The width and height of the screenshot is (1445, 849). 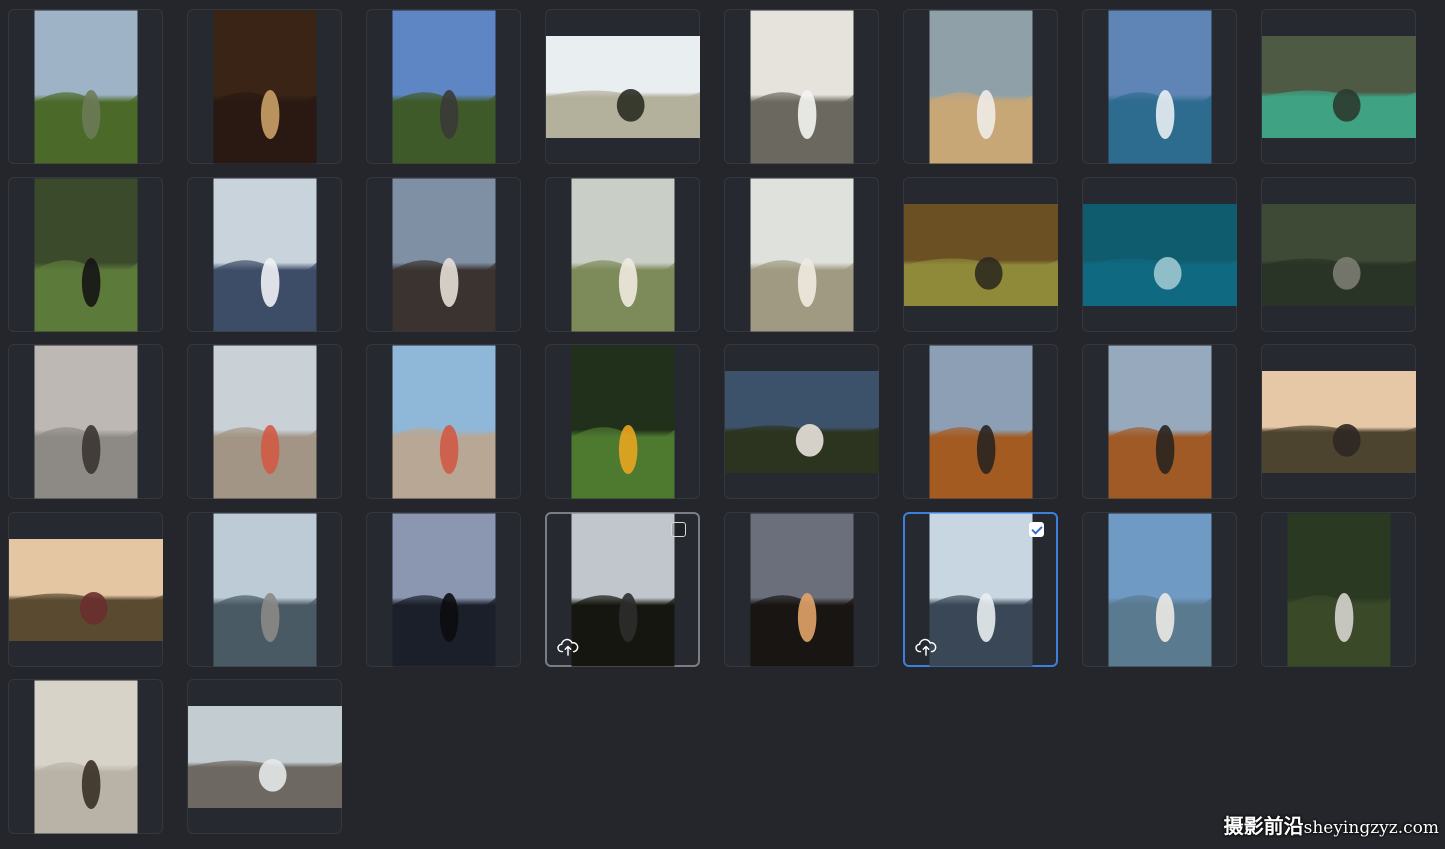 I want to click on sunset-gazebo-photo, so click(x=801, y=589).